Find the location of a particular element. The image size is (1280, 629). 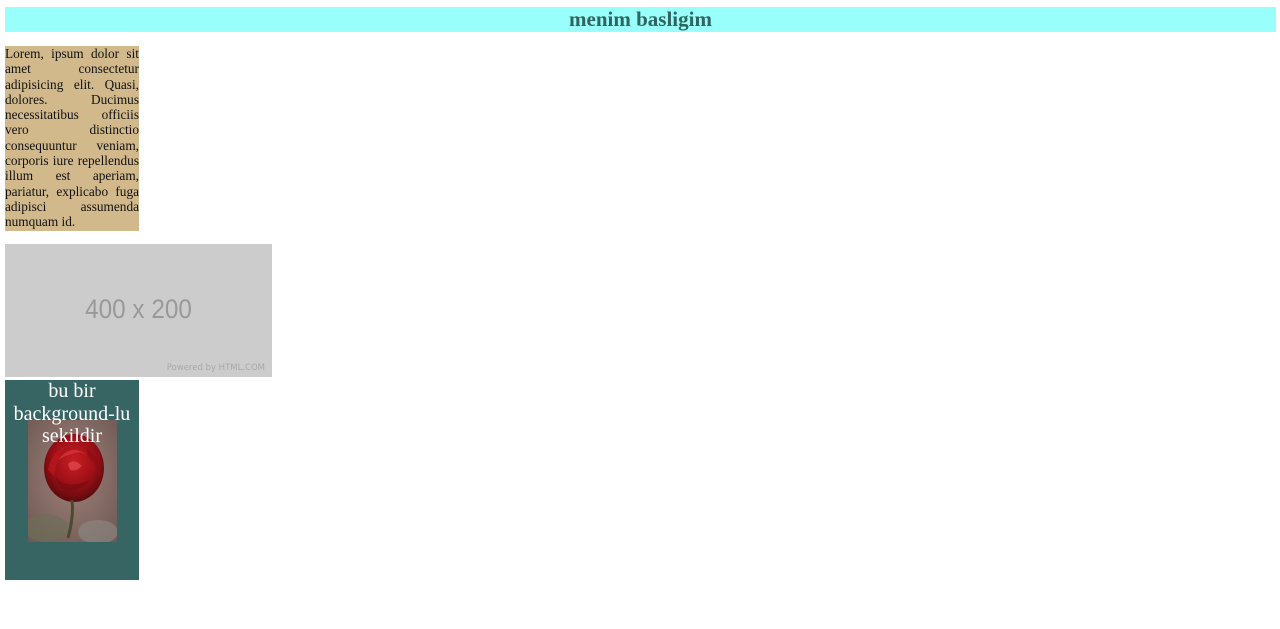

placeholder-dimensions-label: 400 x 200 is located at coordinates (138, 309).